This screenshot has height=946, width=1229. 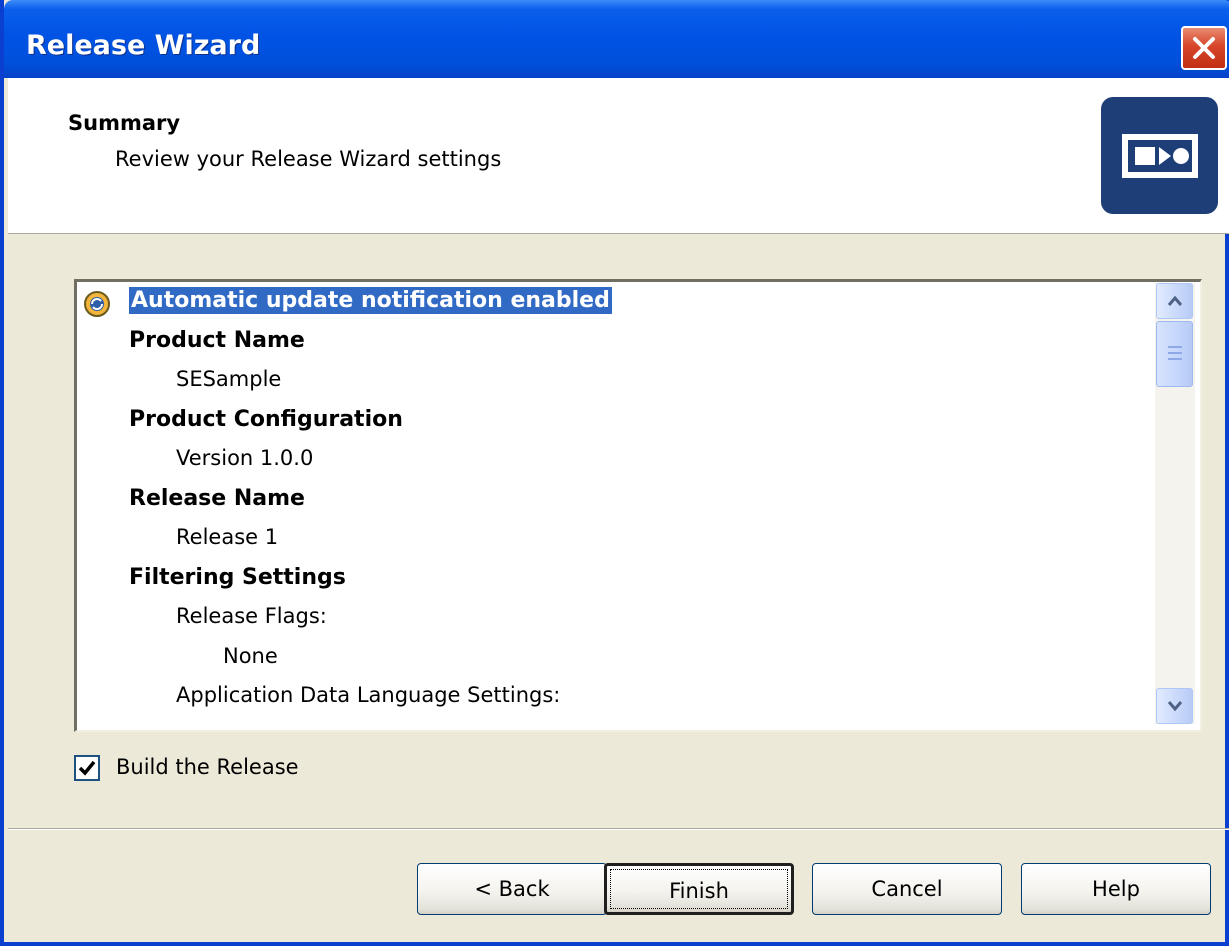 What do you see at coordinates (250, 655) in the screenshot?
I see `summary-item-label: None` at bounding box center [250, 655].